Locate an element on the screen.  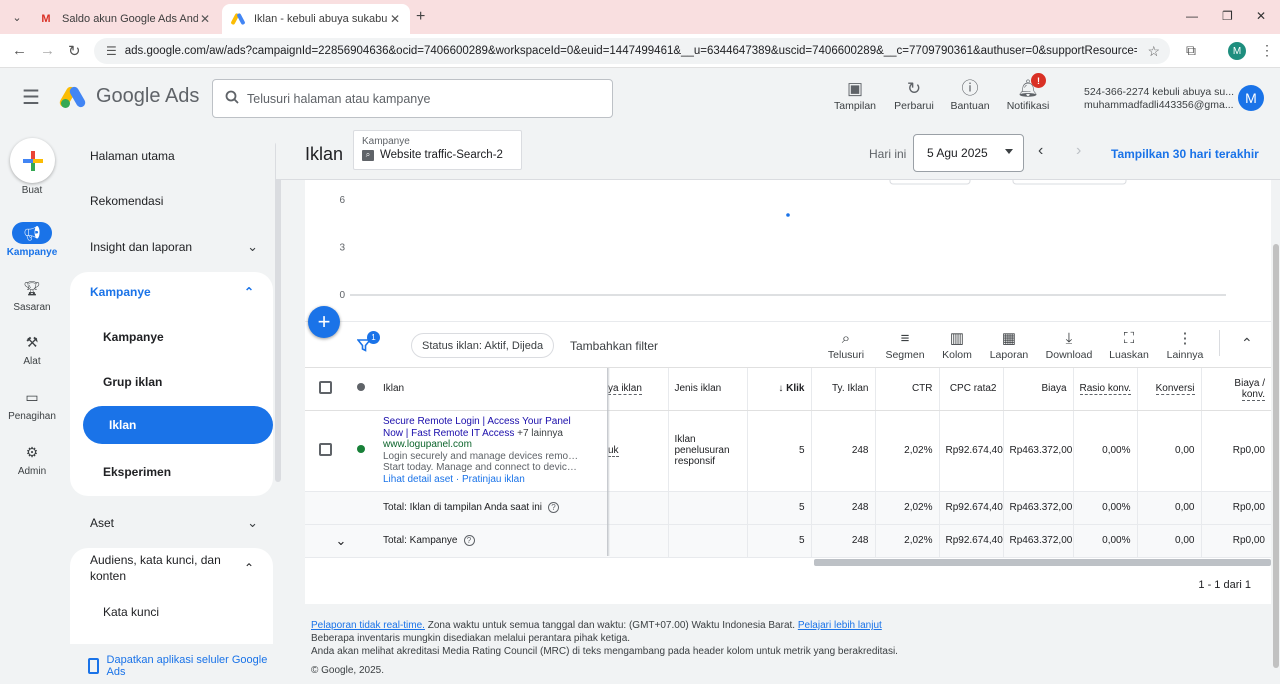
notifications-label: Notifikasi is located at coordinates (1028, 106).